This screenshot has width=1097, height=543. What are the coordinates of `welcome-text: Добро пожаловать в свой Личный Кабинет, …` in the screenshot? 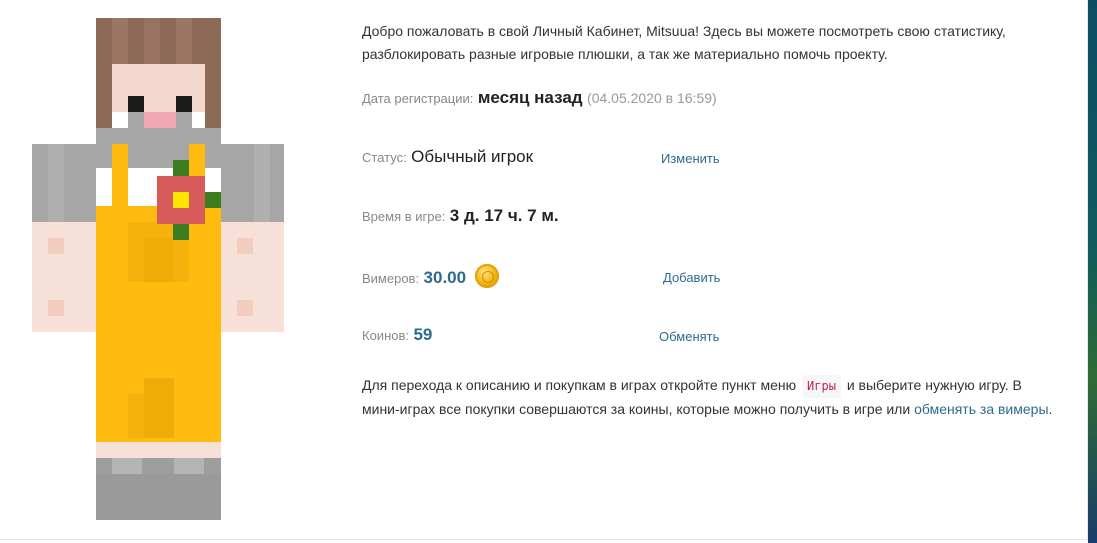 It's located at (684, 42).